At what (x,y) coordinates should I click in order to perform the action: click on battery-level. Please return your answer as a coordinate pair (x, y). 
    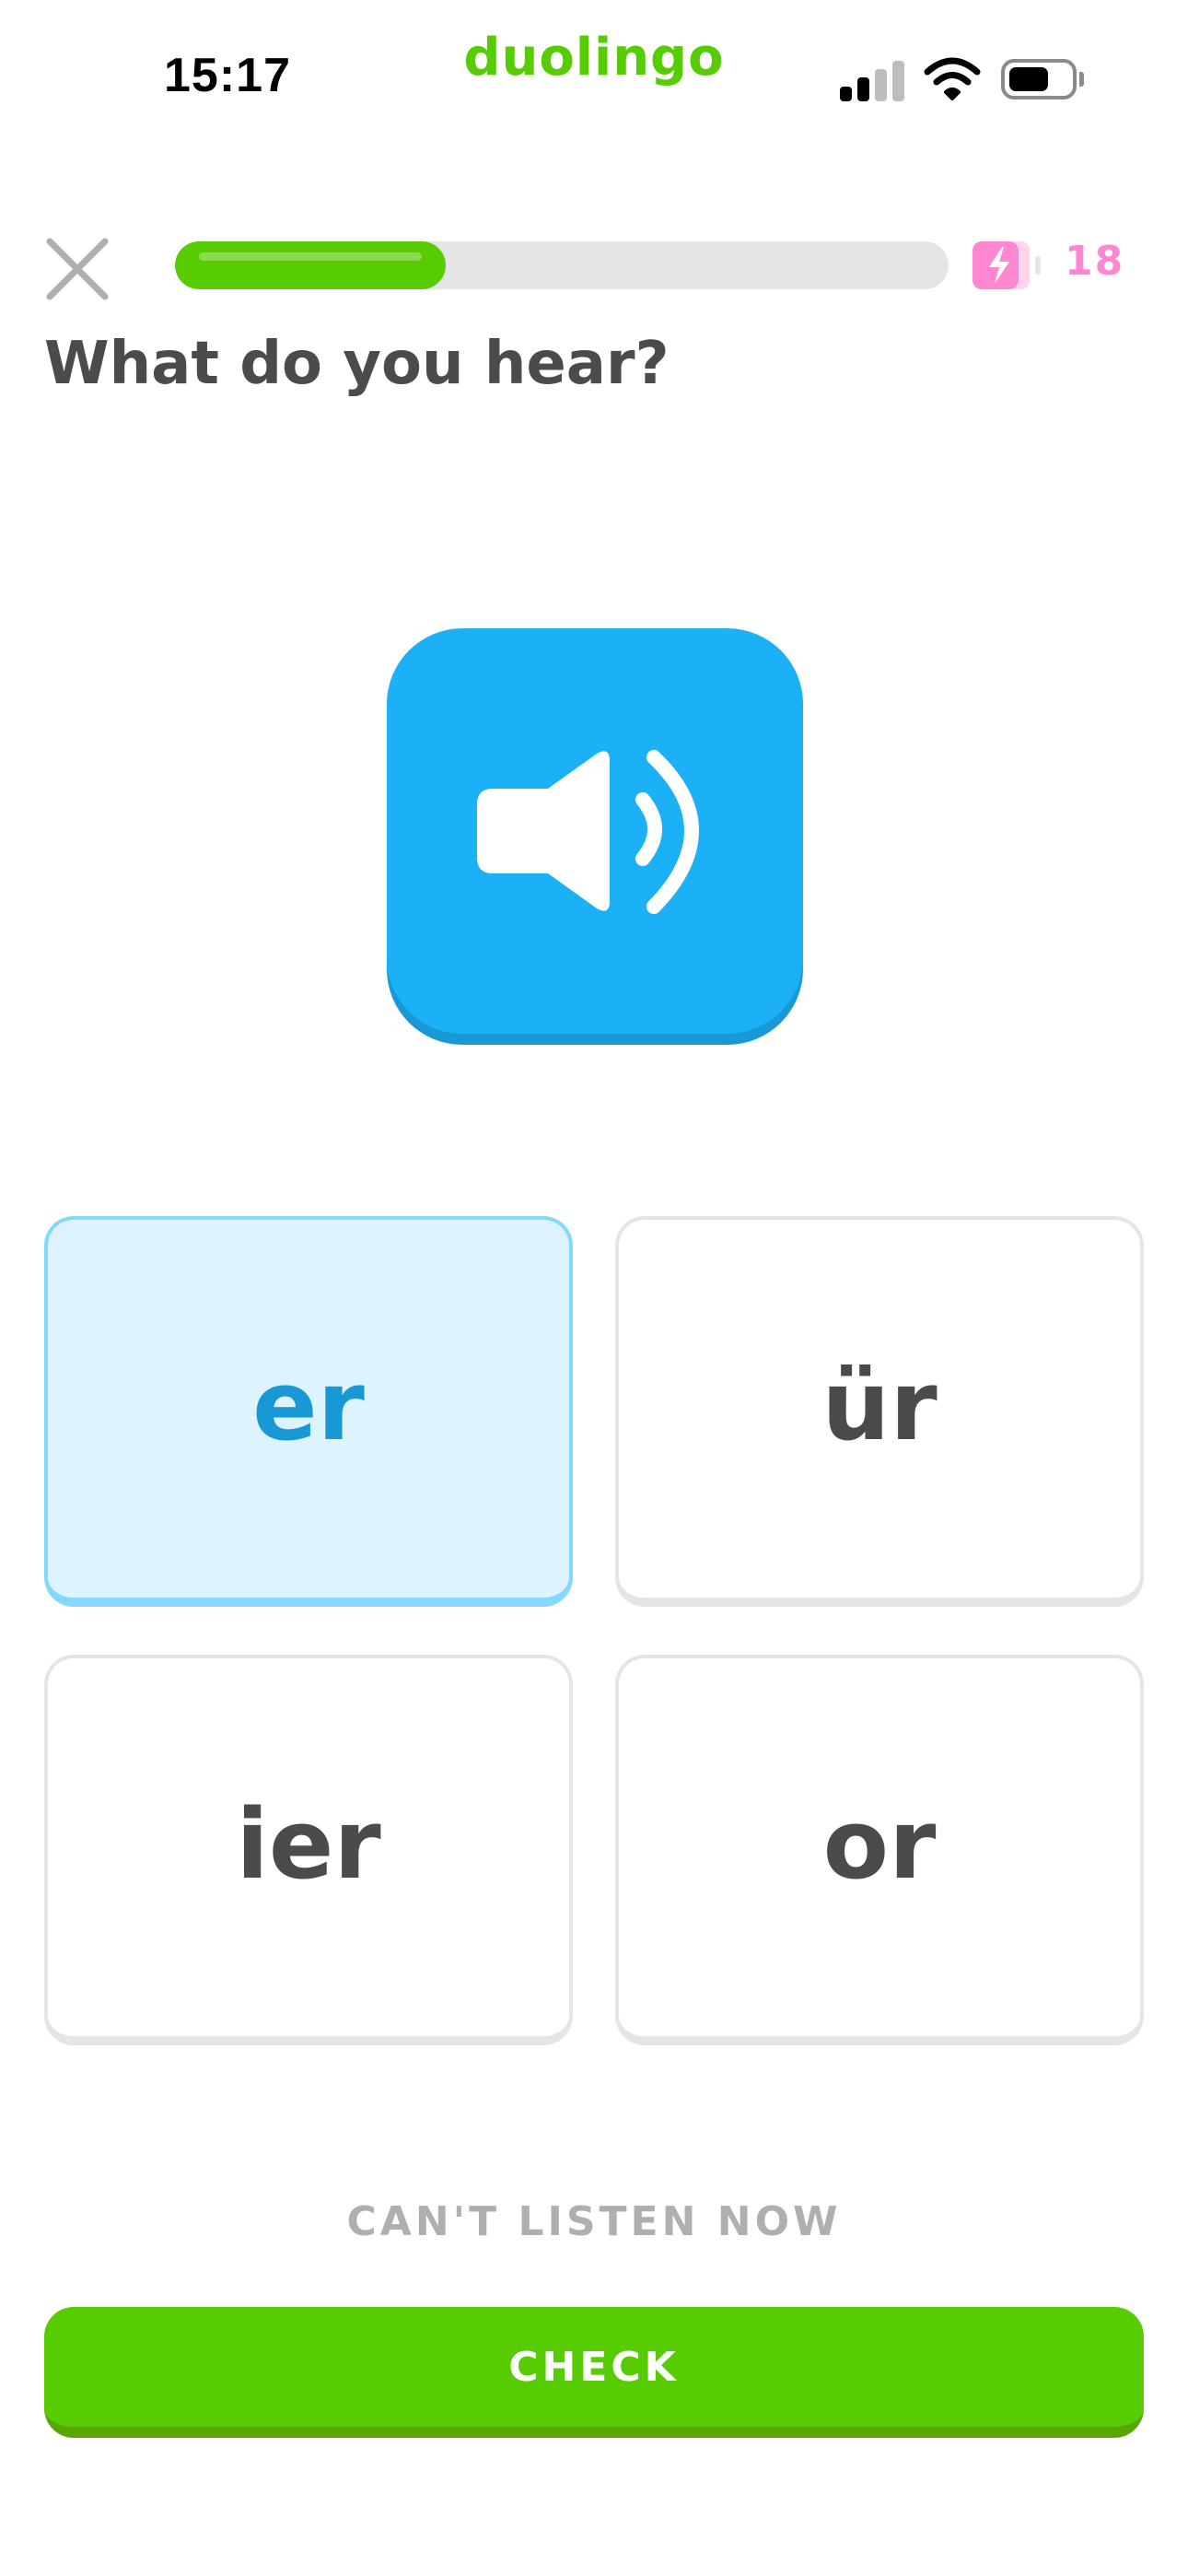
    Looking at the image, I should click on (1028, 79).